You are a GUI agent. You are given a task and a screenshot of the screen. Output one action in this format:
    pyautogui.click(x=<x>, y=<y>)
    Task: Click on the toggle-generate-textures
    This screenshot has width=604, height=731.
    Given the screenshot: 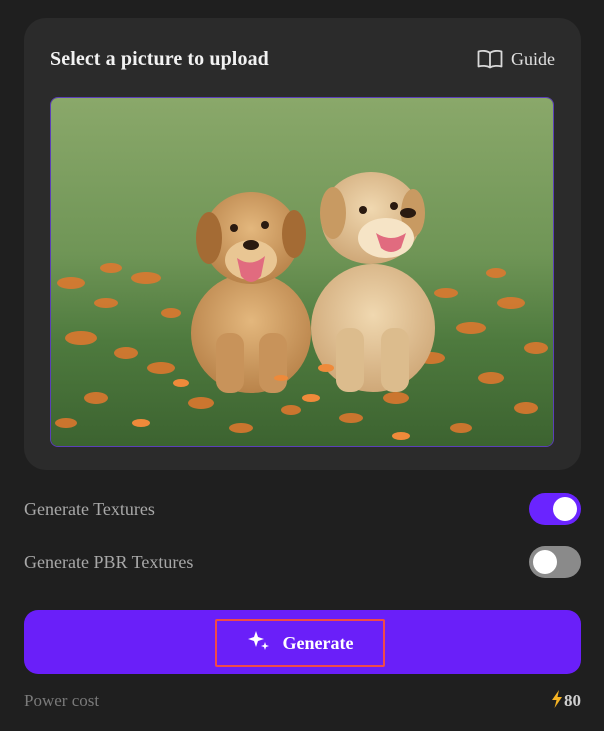 What is the action you would take?
    pyautogui.click(x=555, y=509)
    